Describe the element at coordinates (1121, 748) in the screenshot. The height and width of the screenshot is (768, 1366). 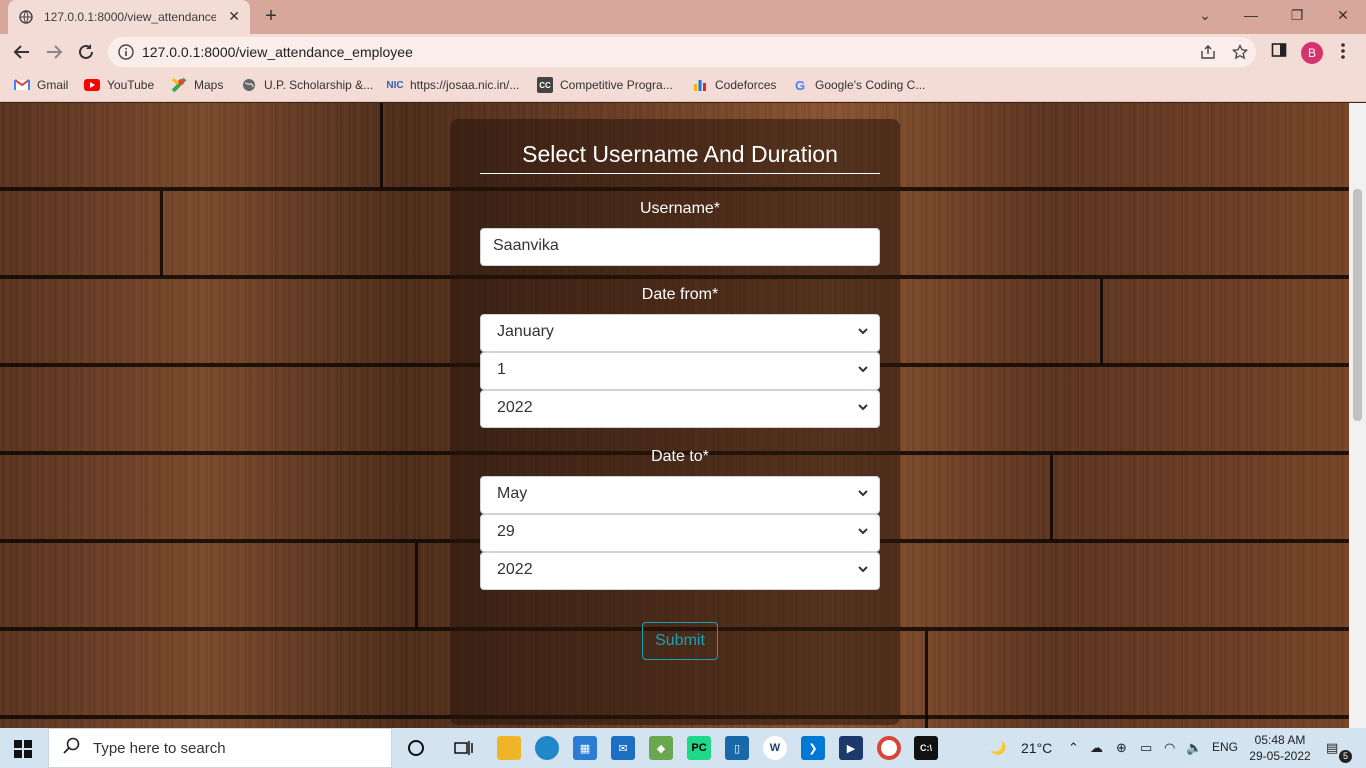
I see `meet-now-icon: ⊕` at that location.